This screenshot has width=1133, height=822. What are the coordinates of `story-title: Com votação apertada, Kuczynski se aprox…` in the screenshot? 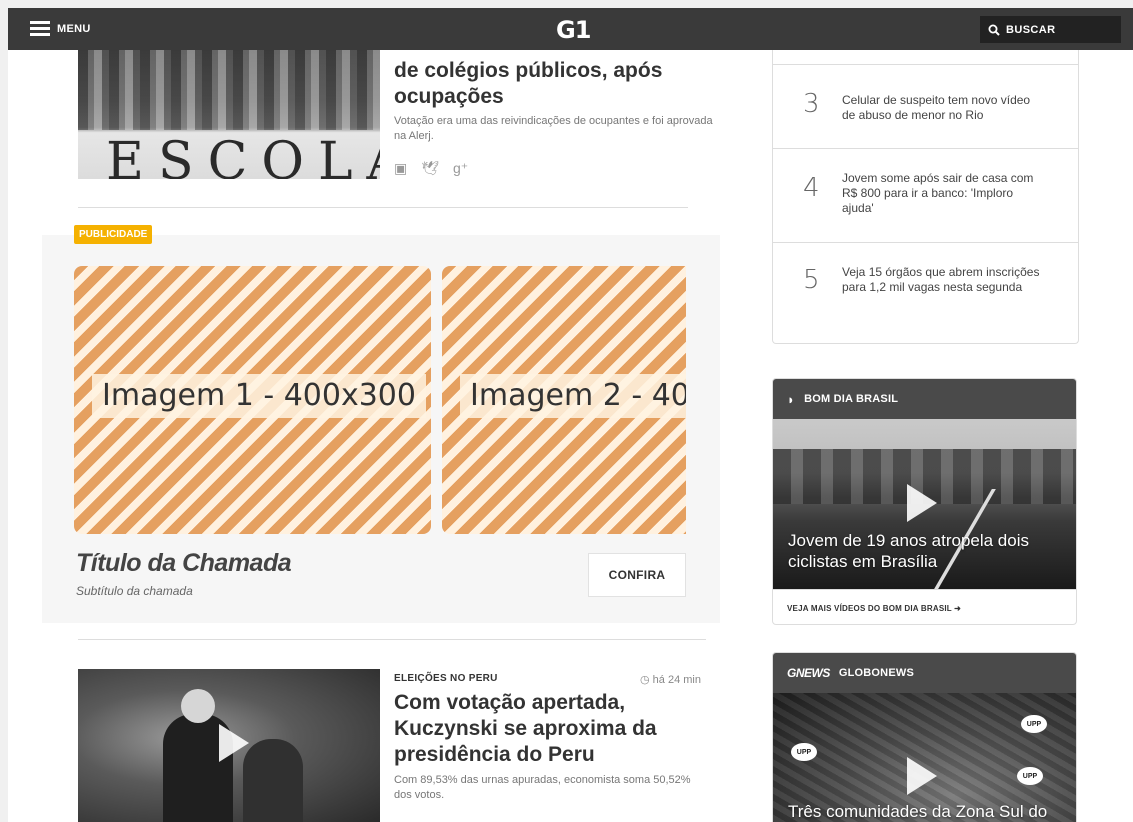 It's located at (549, 729).